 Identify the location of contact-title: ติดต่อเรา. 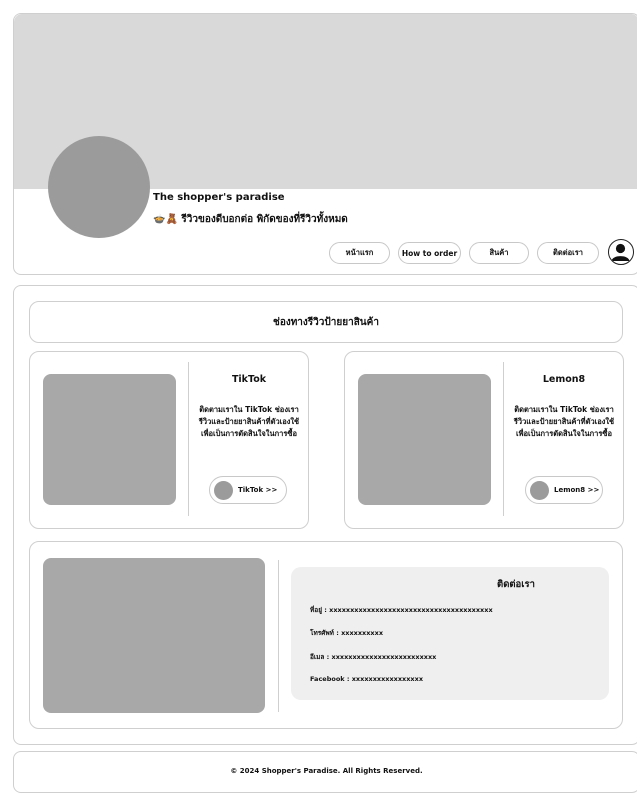
(516, 584).